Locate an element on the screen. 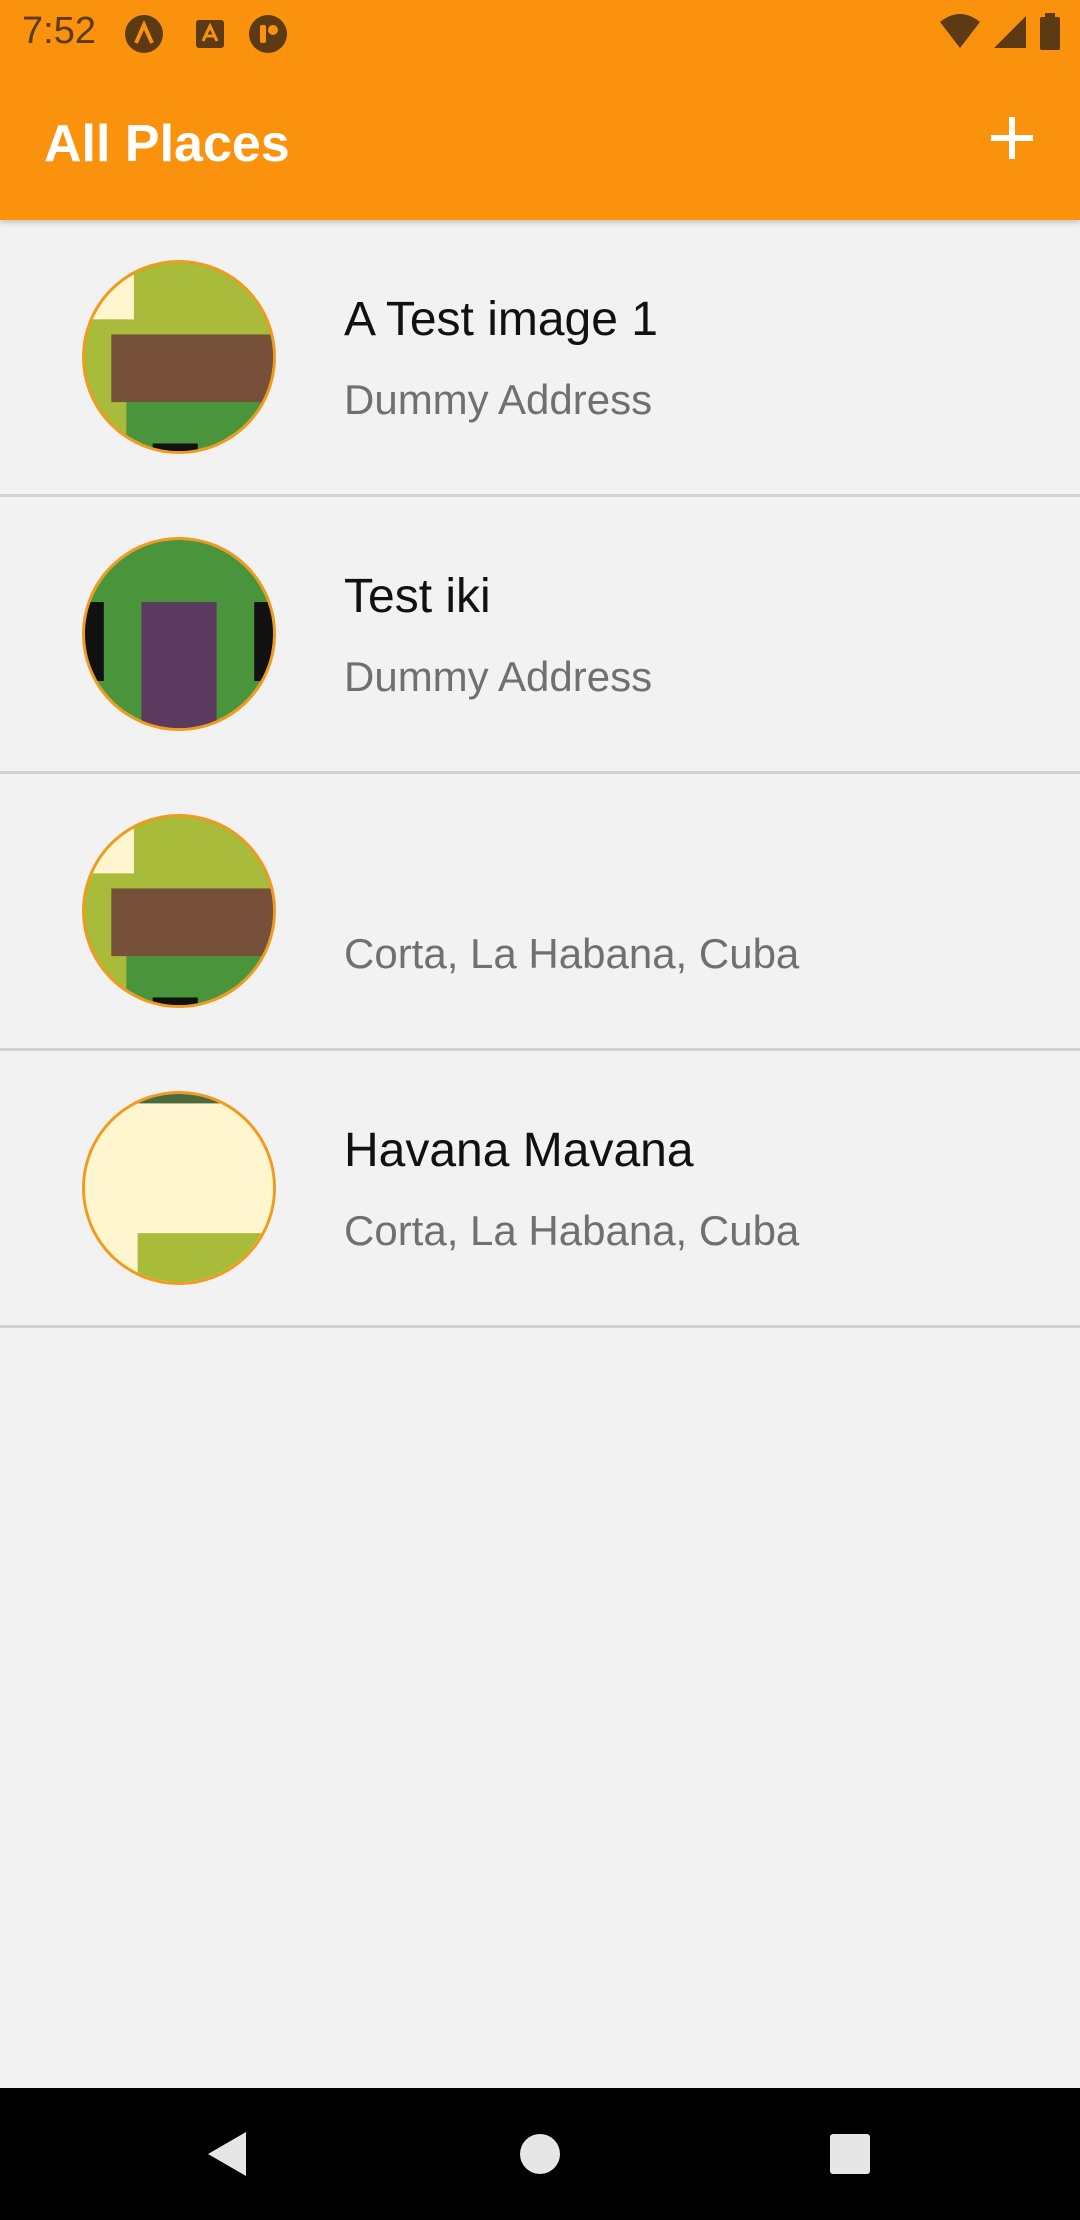  navigation-bar is located at coordinates (540, 2154).